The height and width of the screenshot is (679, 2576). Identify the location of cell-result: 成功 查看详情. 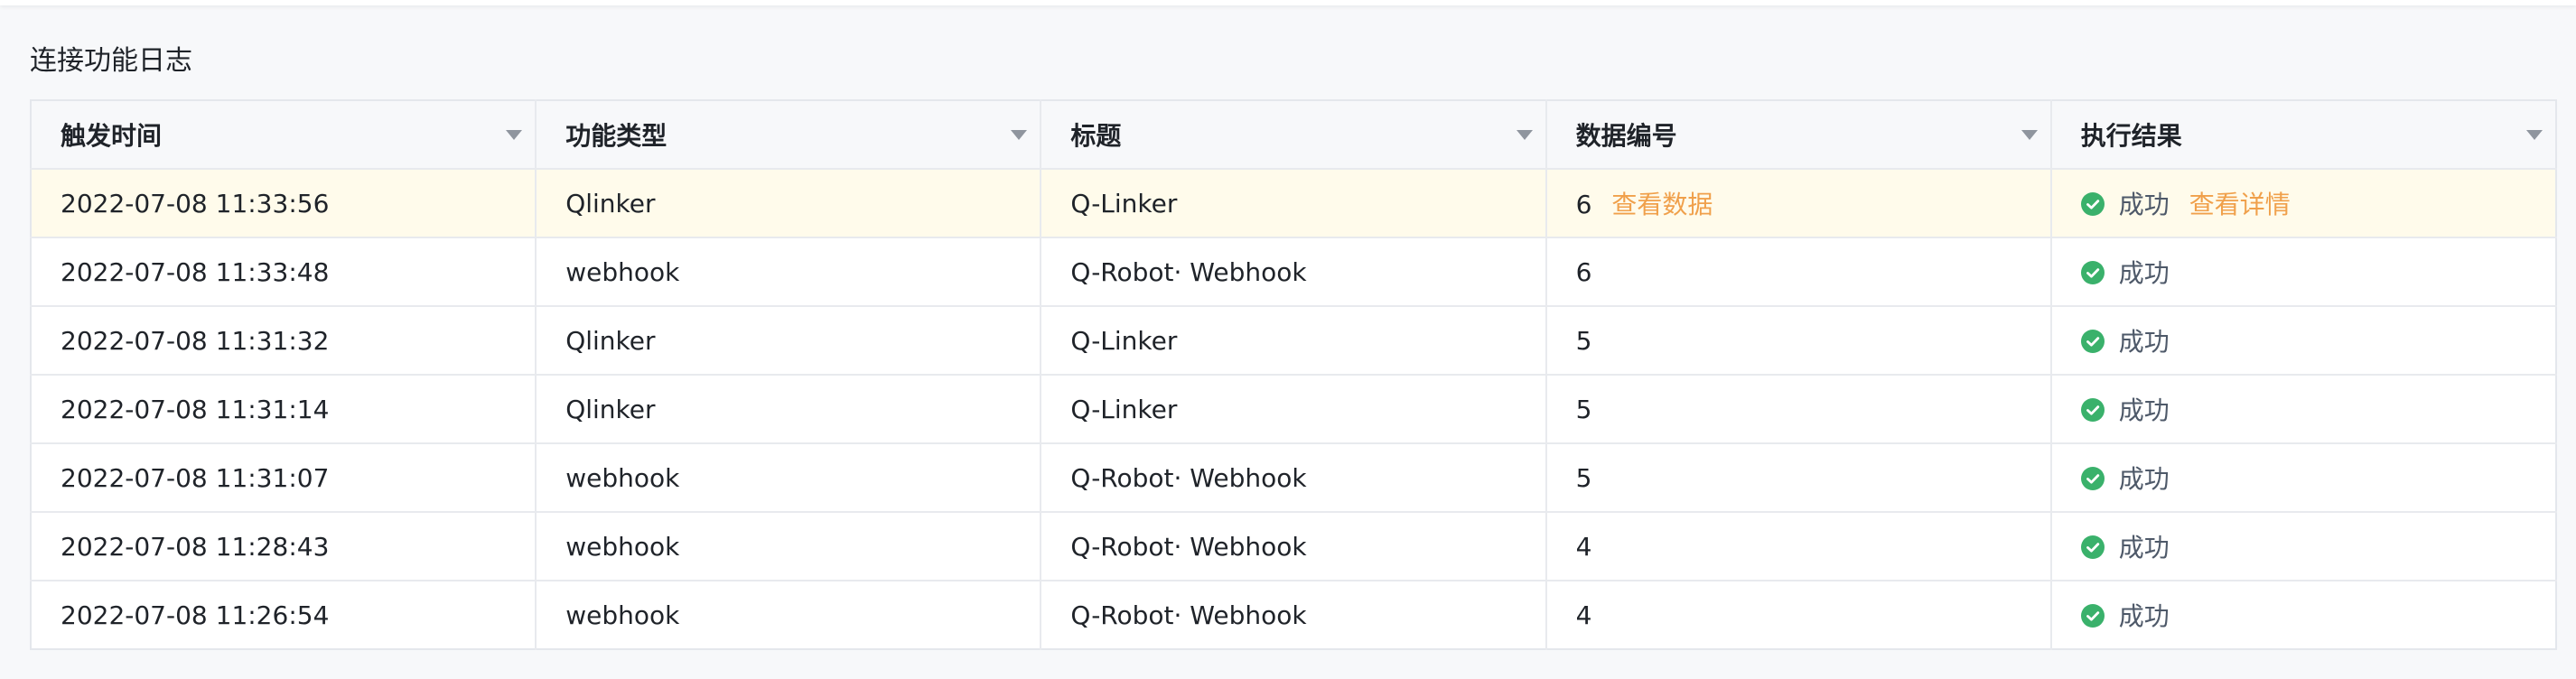
(2303, 204).